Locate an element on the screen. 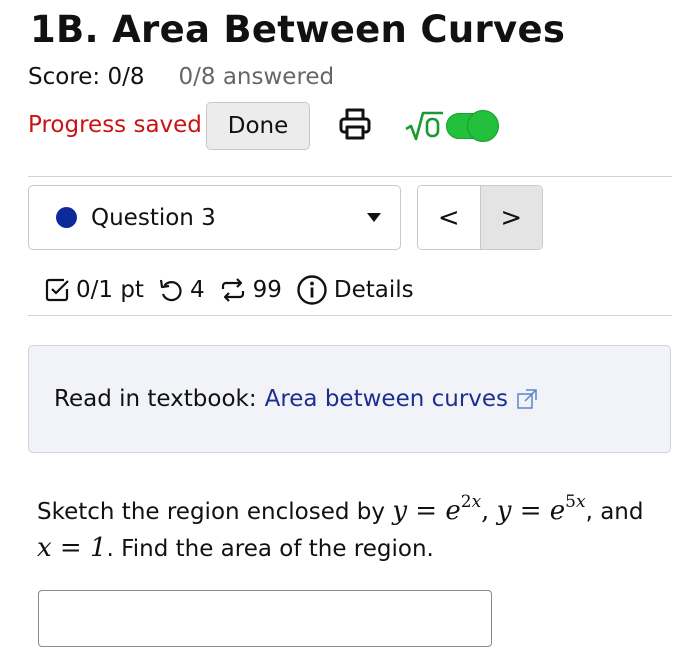 The width and height of the screenshot is (700, 658). score-row: Score: 0/8 0/8 answered is located at coordinates (181, 77).